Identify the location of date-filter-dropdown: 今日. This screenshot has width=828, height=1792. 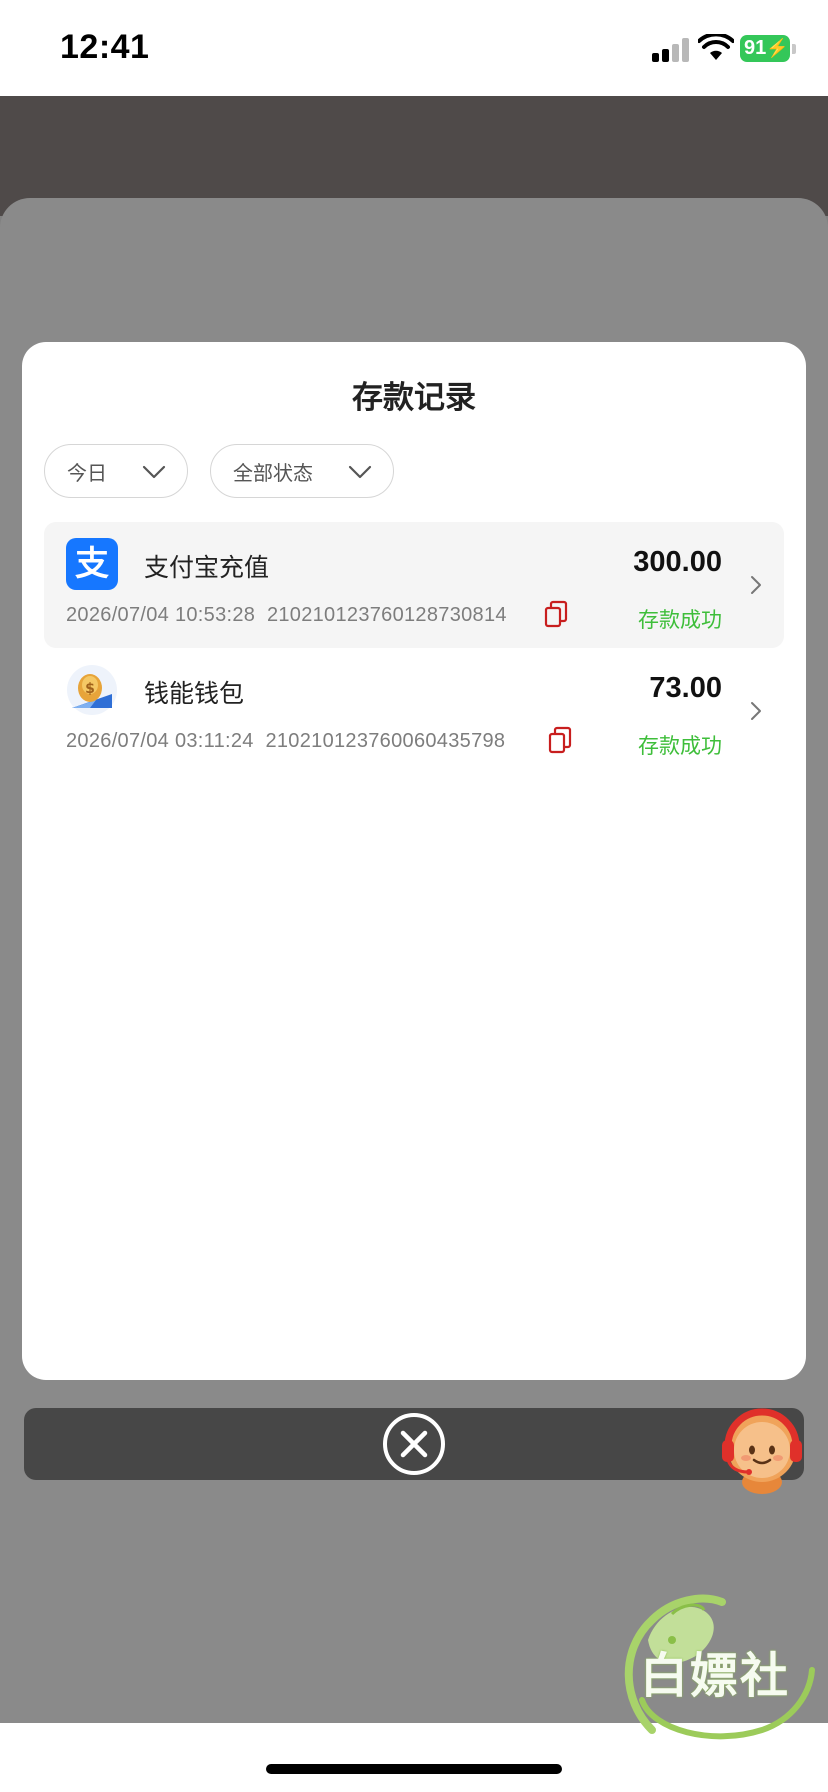
(116, 471).